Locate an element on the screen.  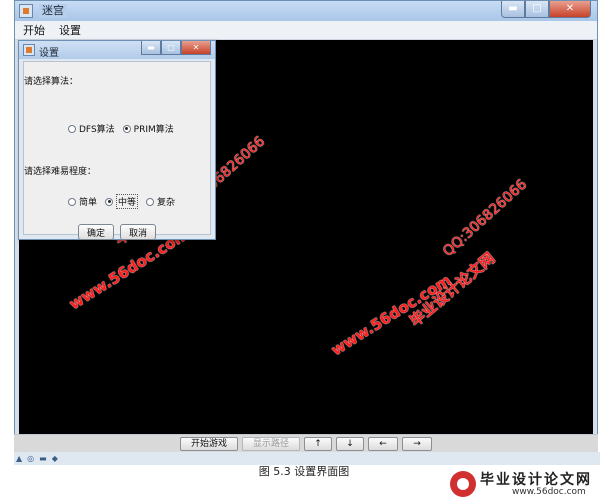
down-arrow-button: ↓ is located at coordinates (350, 444).